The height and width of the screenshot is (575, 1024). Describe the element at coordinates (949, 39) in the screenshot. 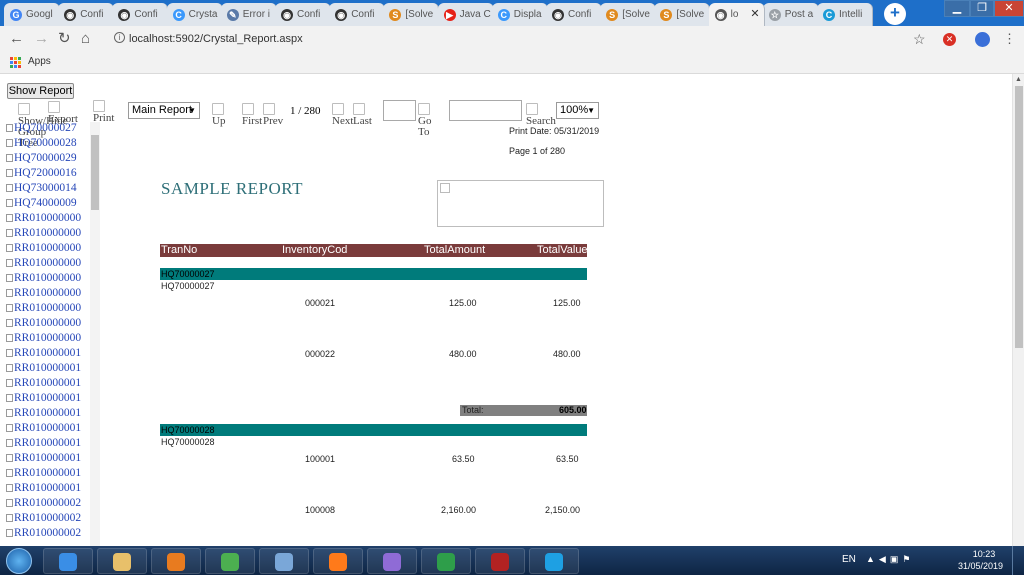

I see `extension-blocked-icon: ✕` at that location.